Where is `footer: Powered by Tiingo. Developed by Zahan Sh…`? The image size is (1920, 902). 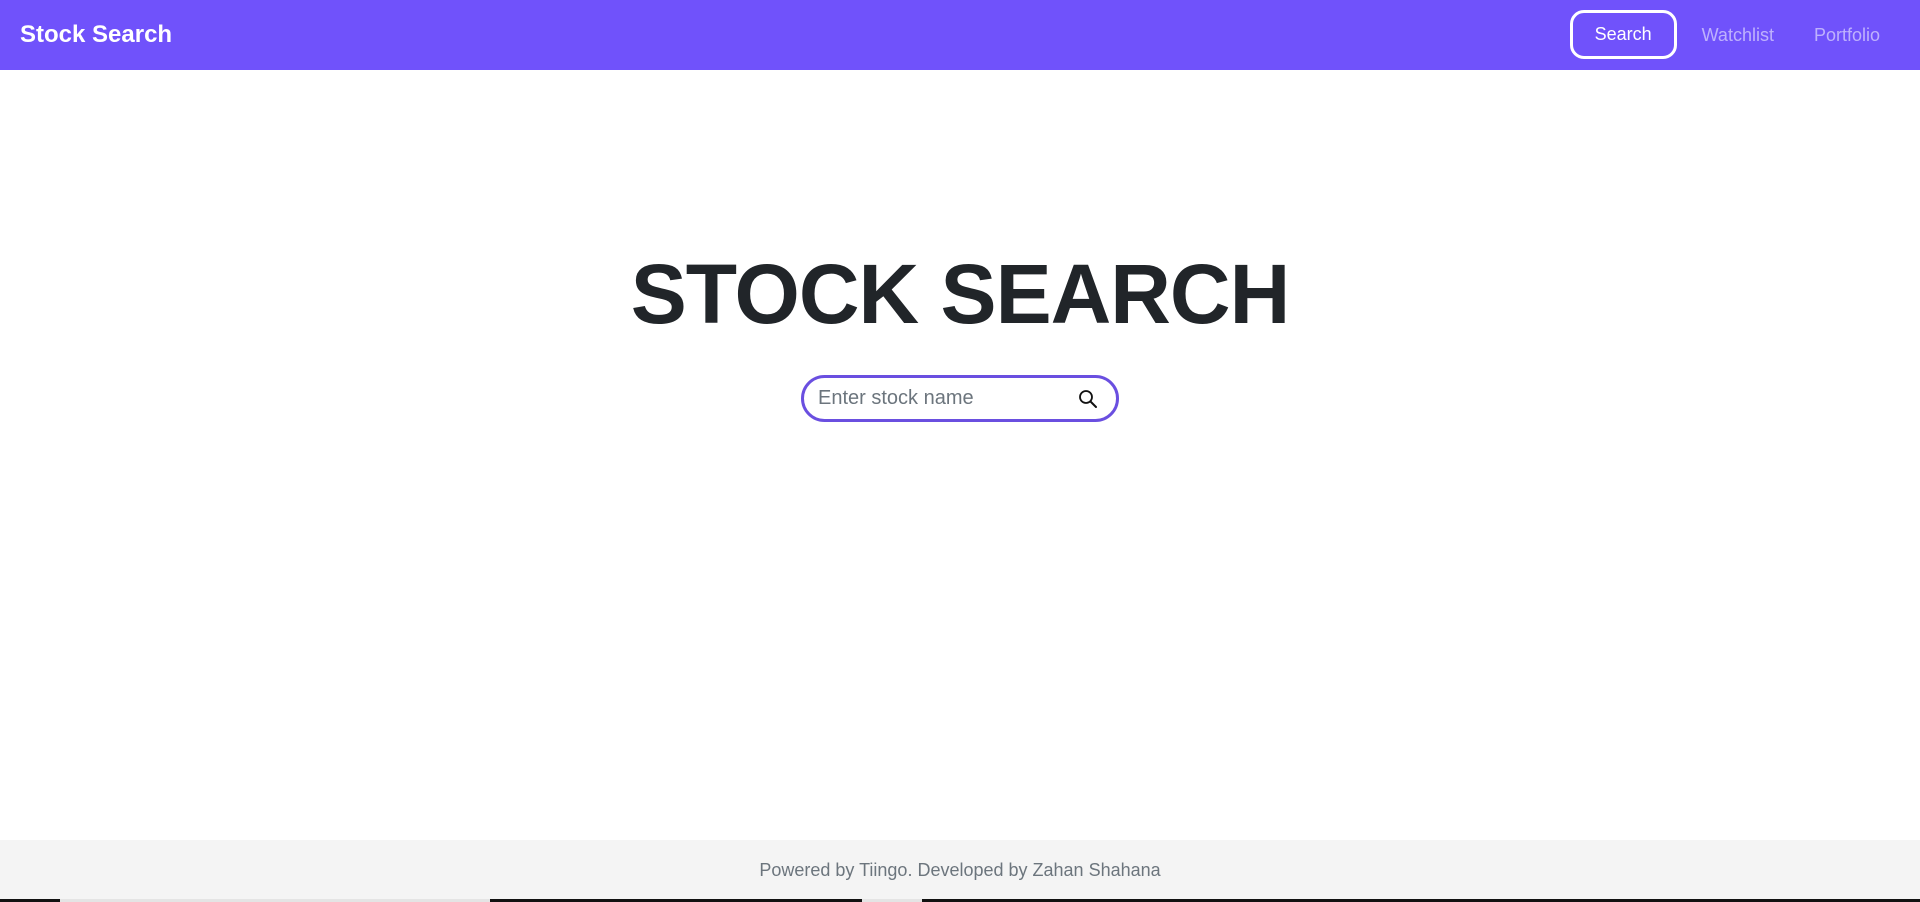
footer: Powered by Tiingo. Developed by Zahan Sh… is located at coordinates (960, 871).